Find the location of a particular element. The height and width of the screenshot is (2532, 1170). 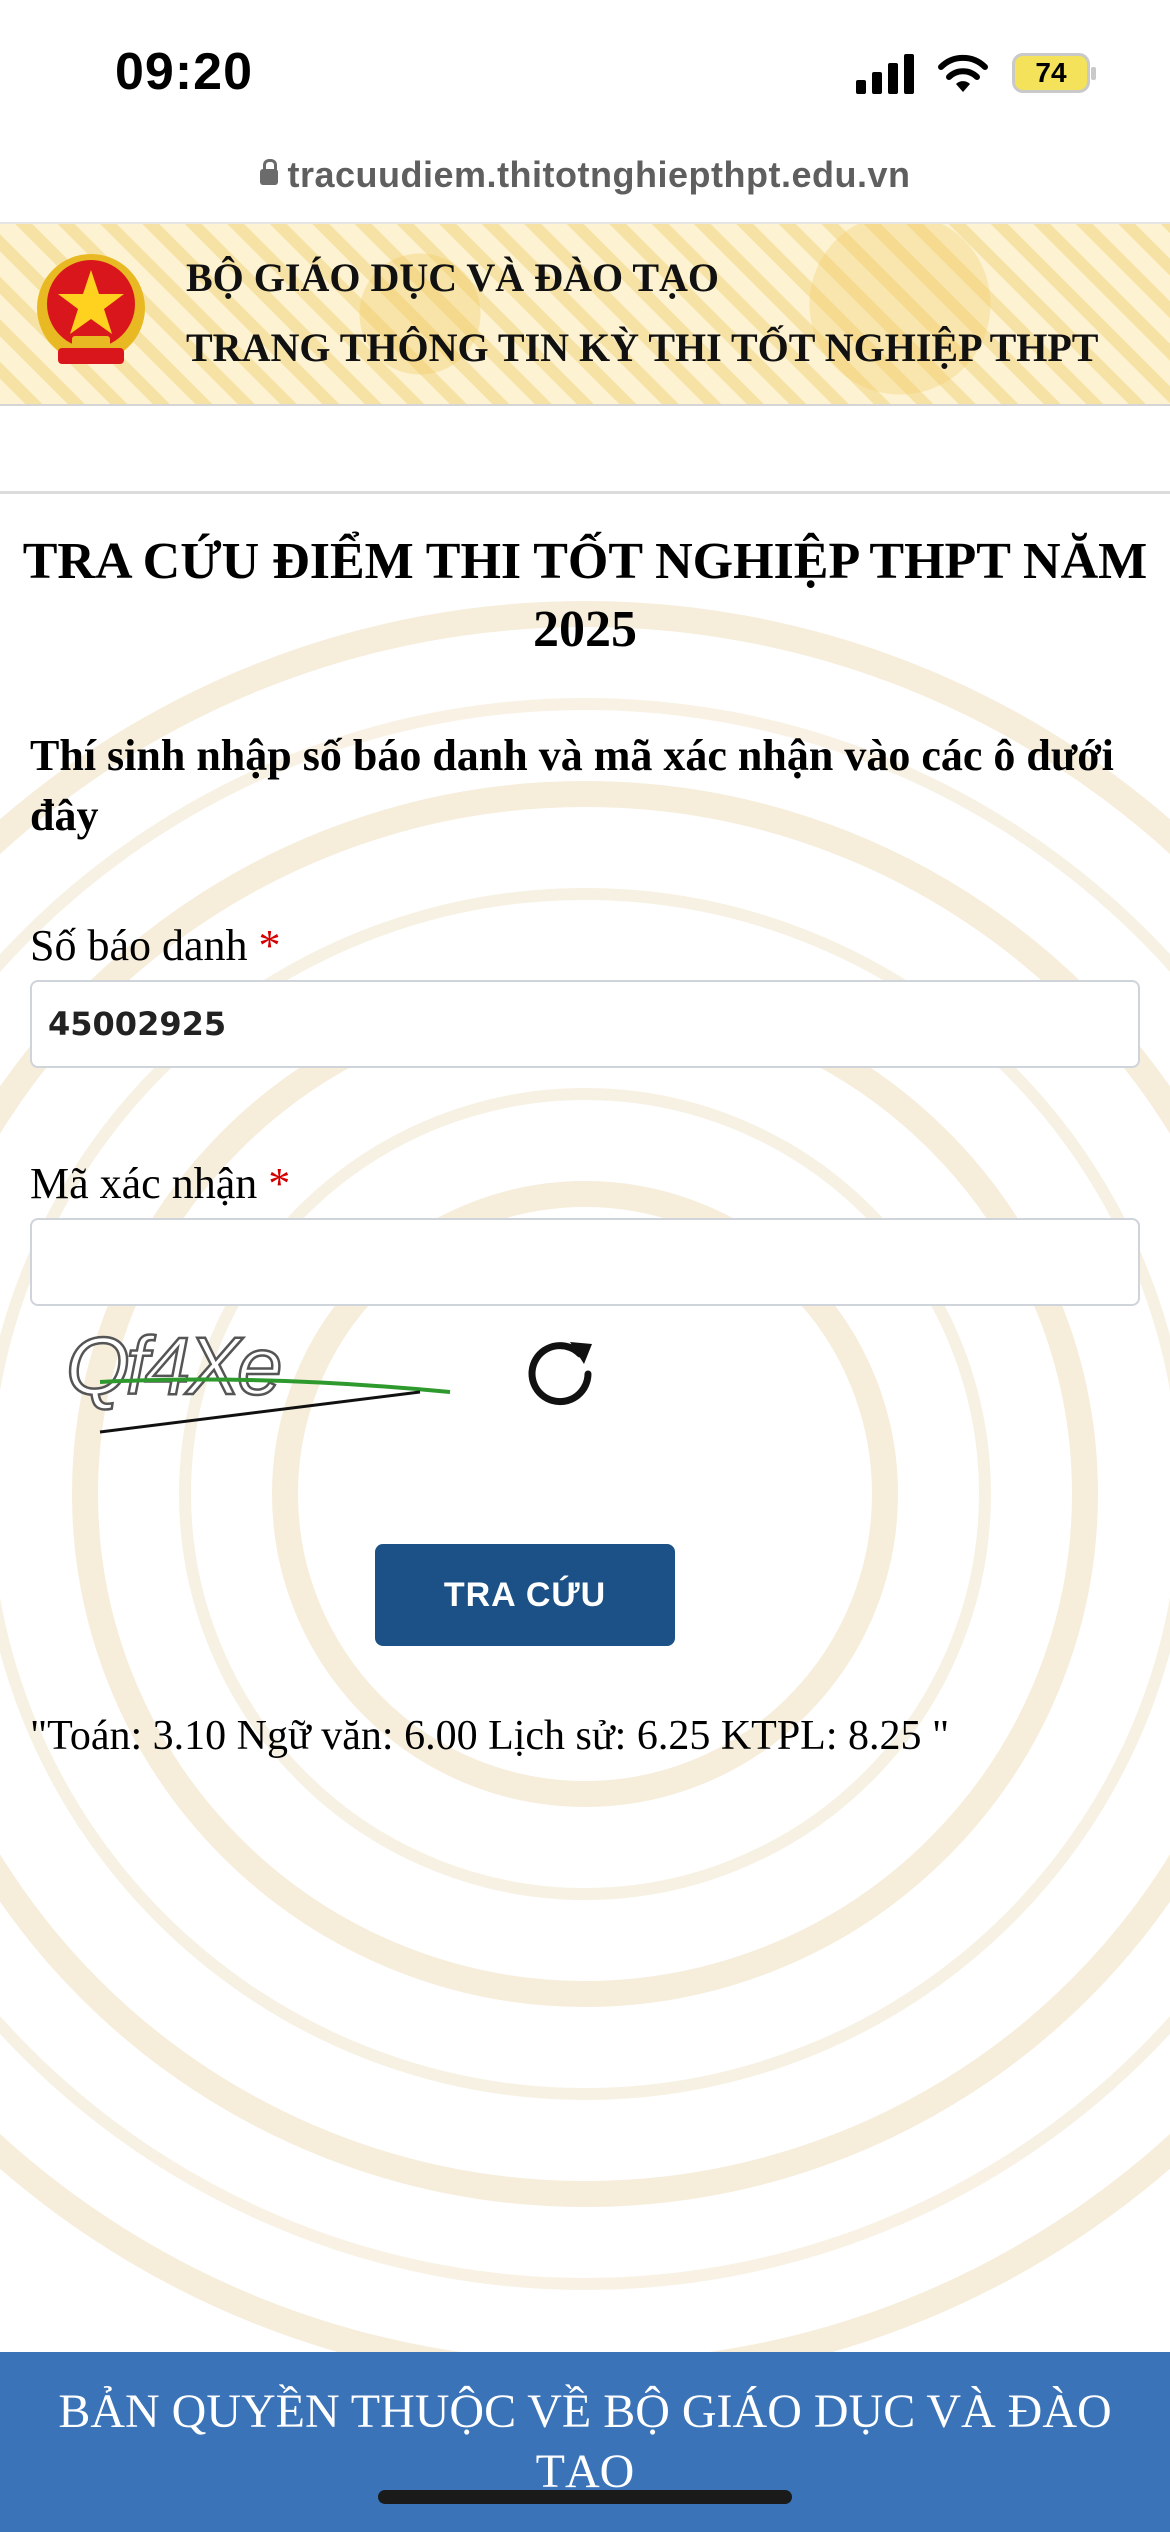

captcha-label-text: Mã xác nhận is located at coordinates (144, 1183).